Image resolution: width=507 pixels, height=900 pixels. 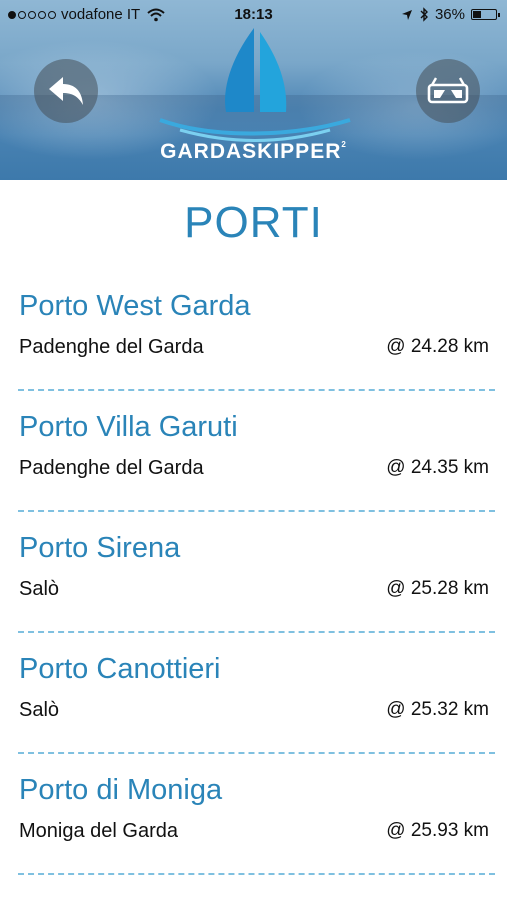 What do you see at coordinates (135, 306) in the screenshot?
I see `port-name: Porto West Garda` at bounding box center [135, 306].